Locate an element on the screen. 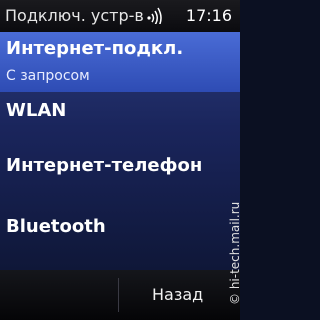  list-item-sublabel: С запросом is located at coordinates (48, 76).